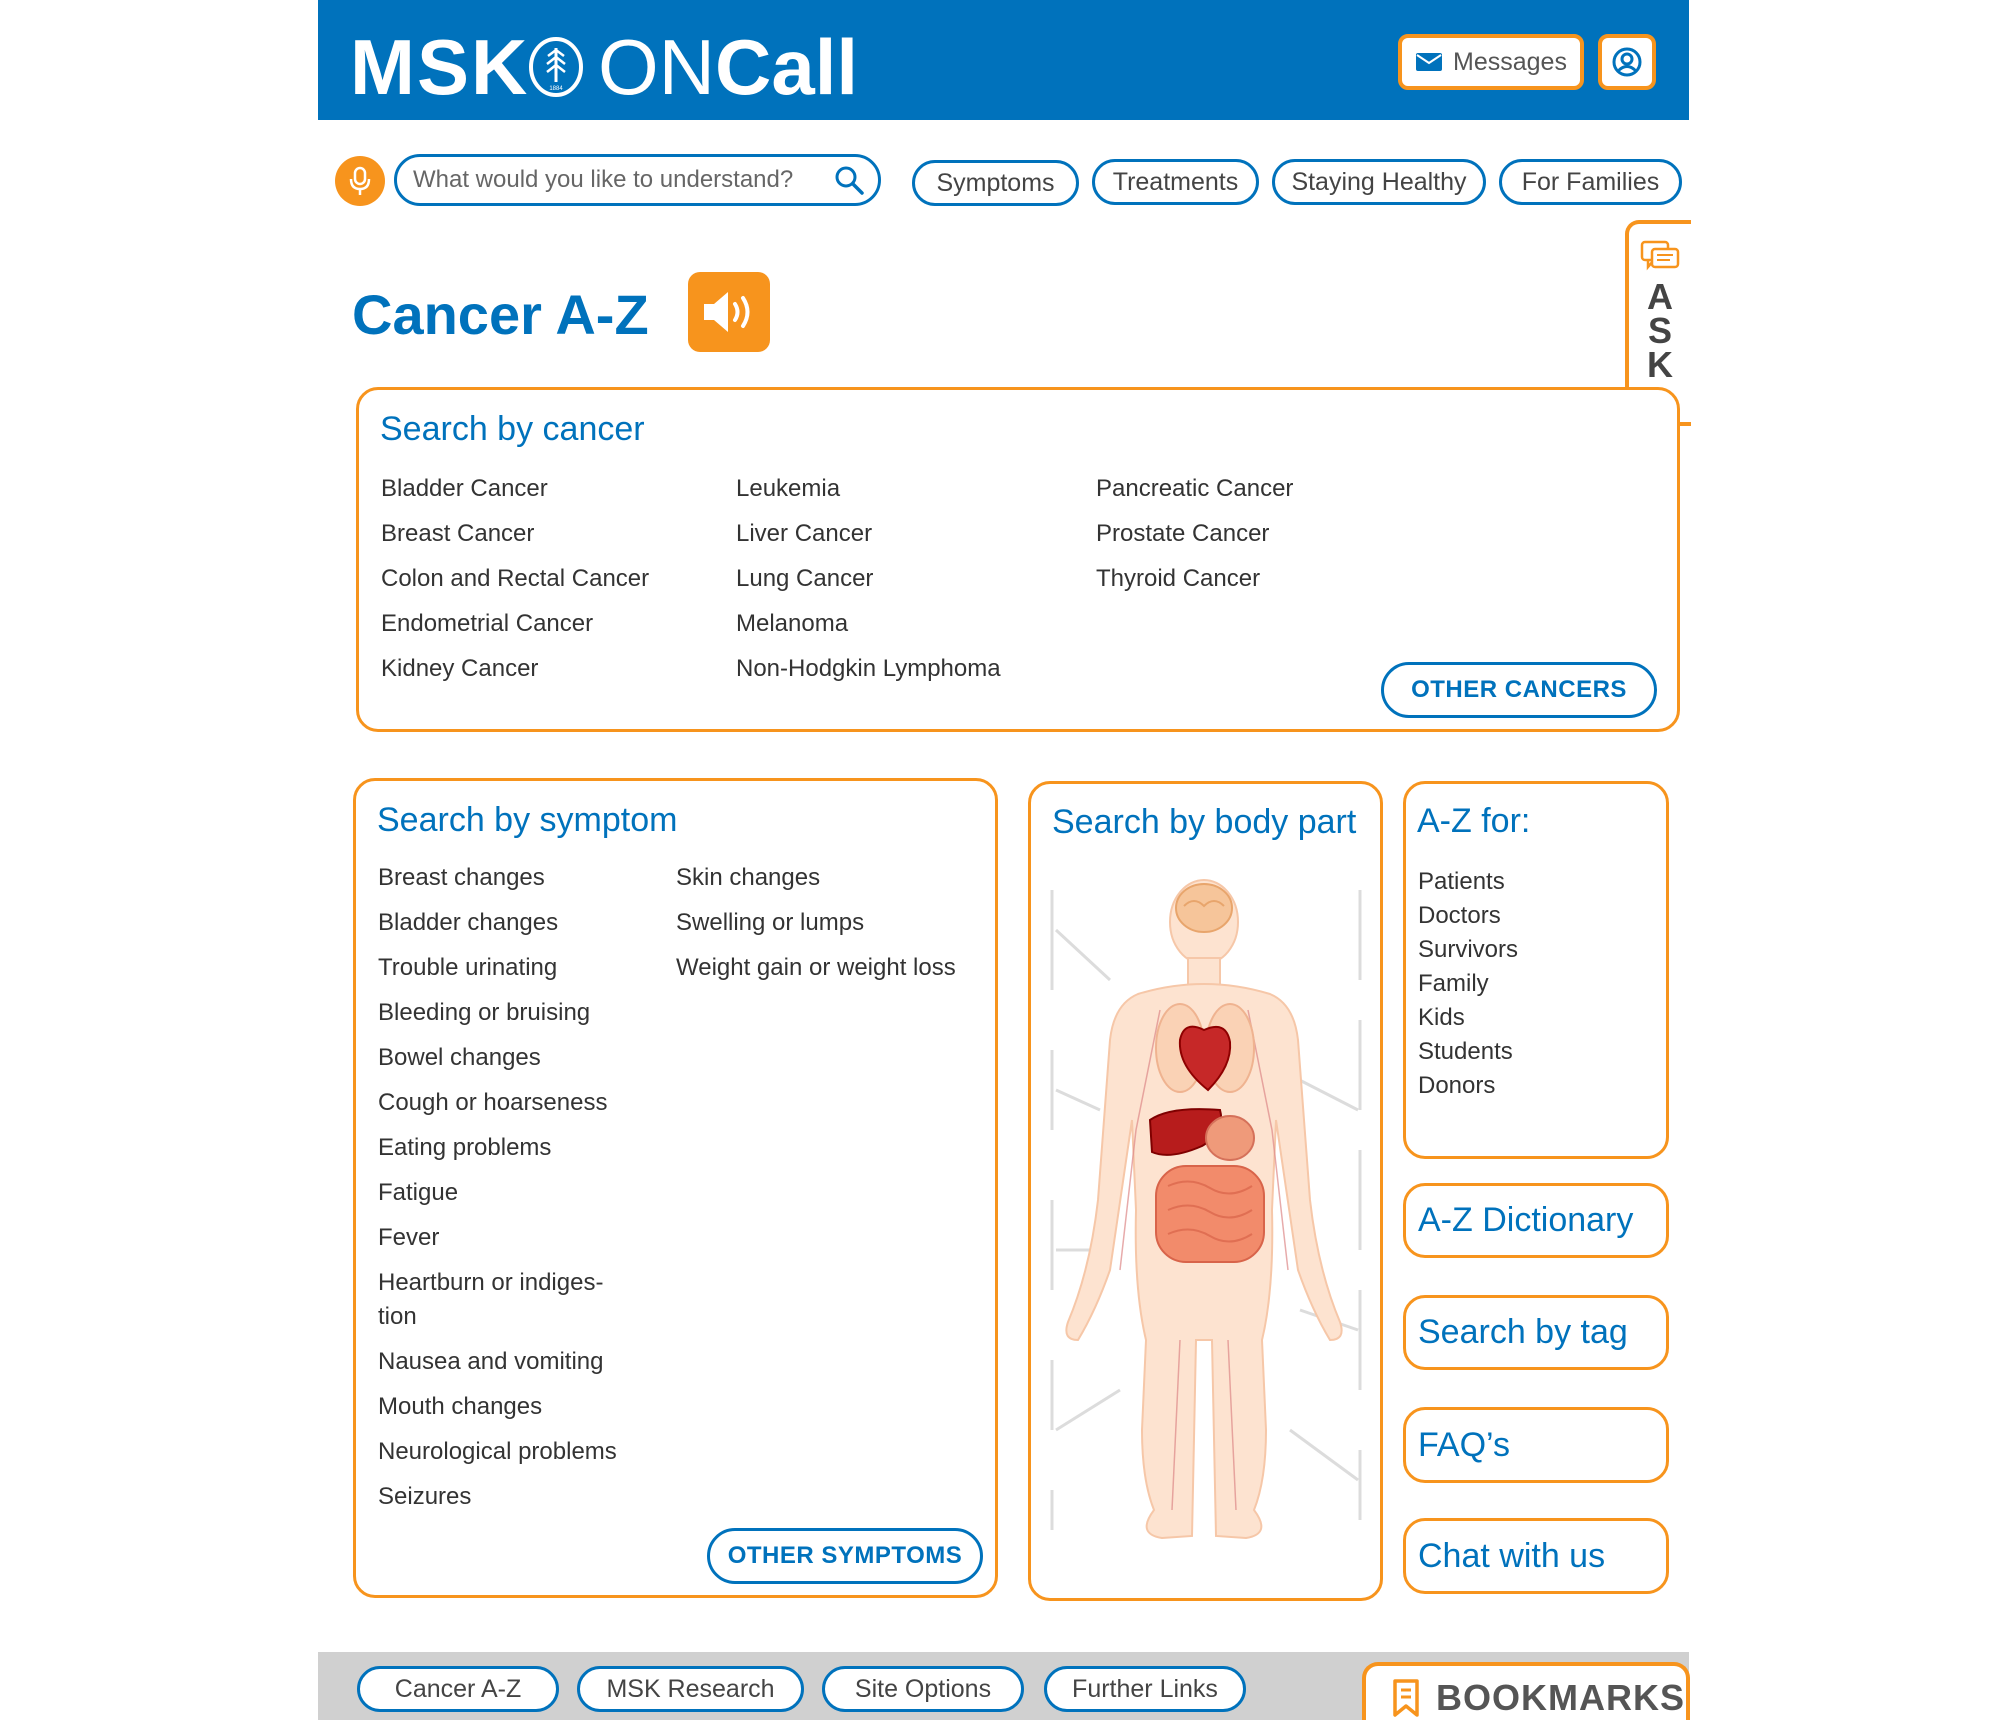 The height and width of the screenshot is (1720, 2000). What do you see at coordinates (1468, 1086) in the screenshot?
I see `audience-link-donors: Donors` at bounding box center [1468, 1086].